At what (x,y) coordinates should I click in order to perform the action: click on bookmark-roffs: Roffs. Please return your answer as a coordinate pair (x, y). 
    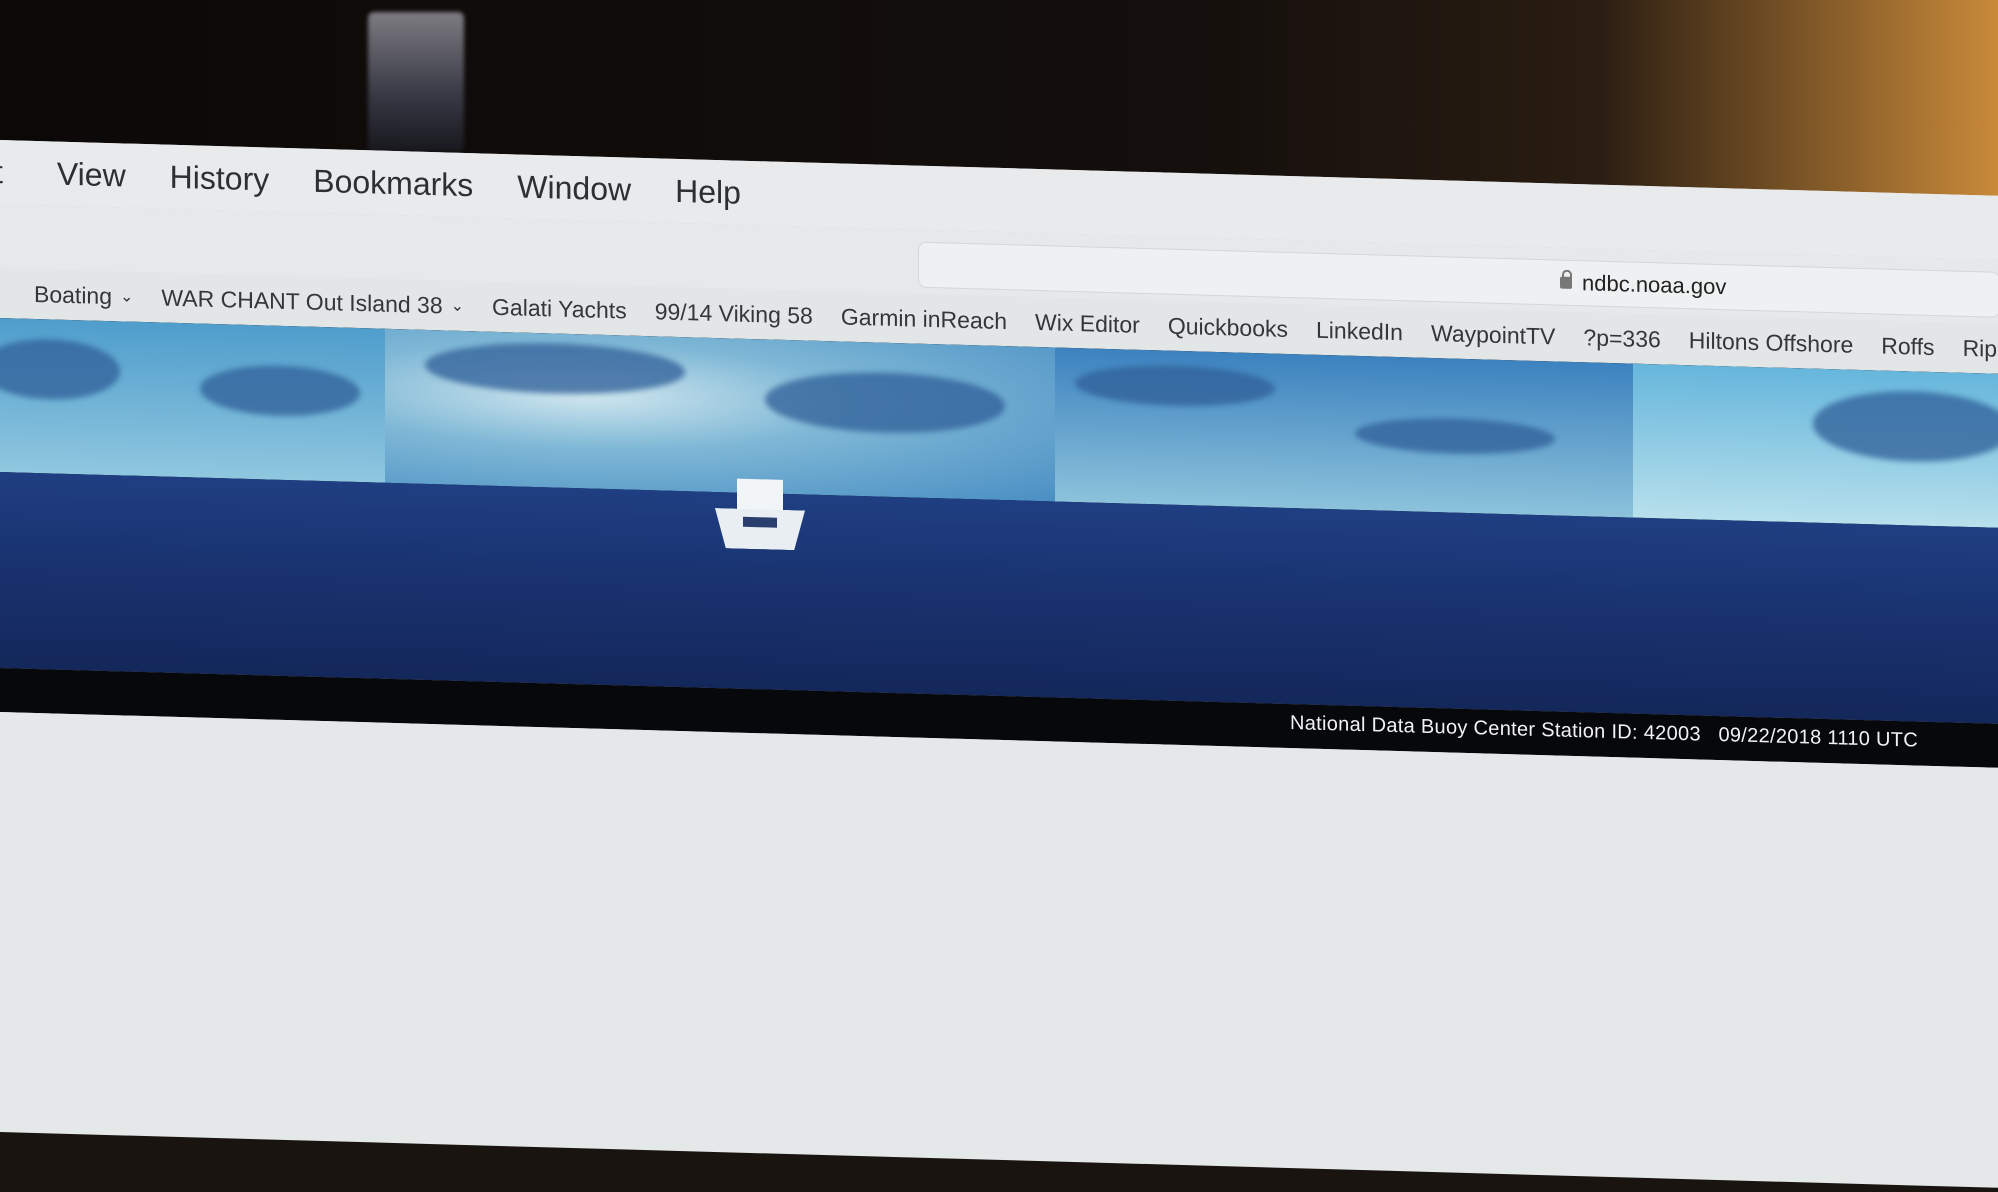
    Looking at the image, I should click on (1907, 346).